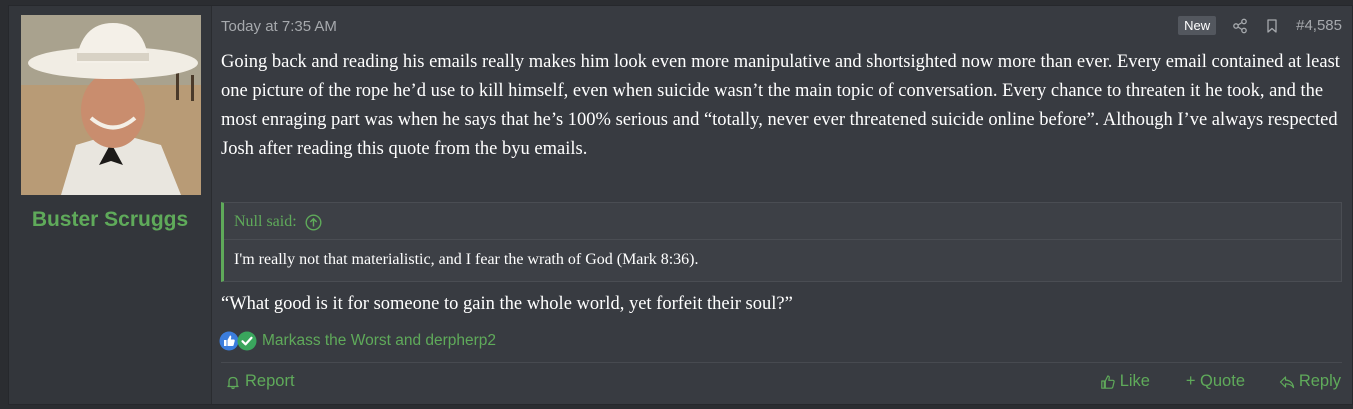 This screenshot has width=1353, height=409. I want to click on report-label: Report, so click(270, 381).